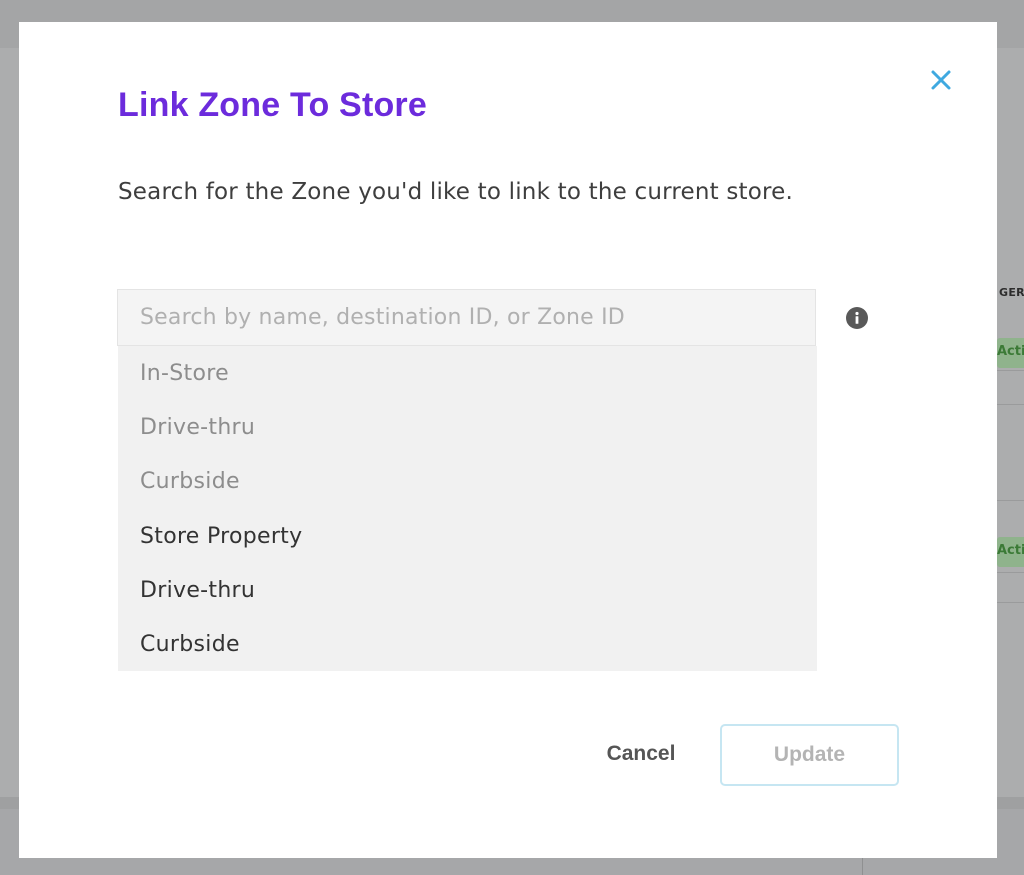  I want to click on info-icon, so click(857, 318).